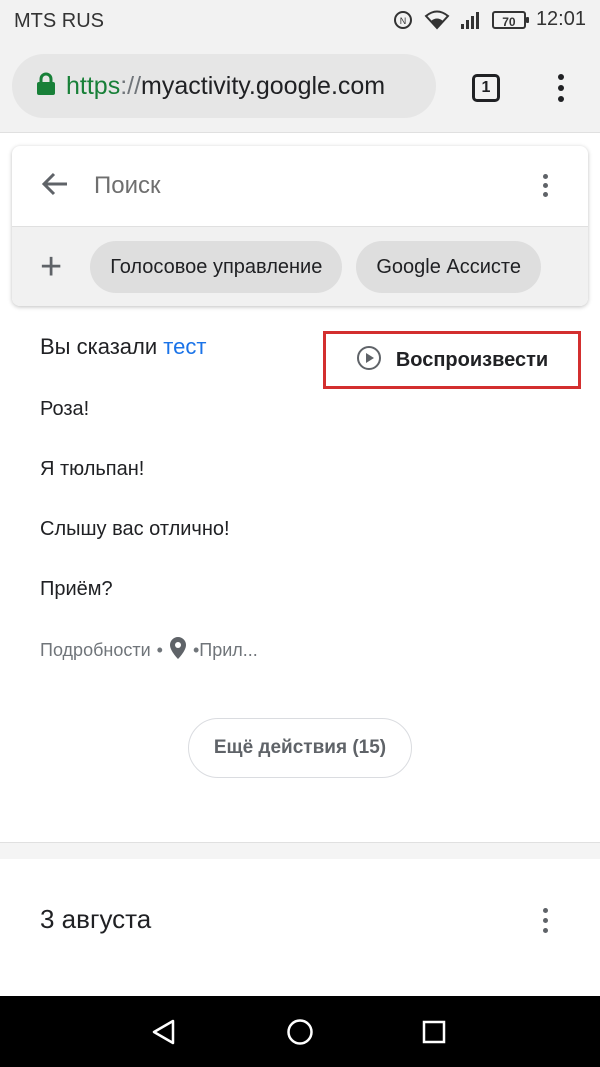  What do you see at coordinates (99, 346) in the screenshot?
I see `said-prefix: Вы сказали` at bounding box center [99, 346].